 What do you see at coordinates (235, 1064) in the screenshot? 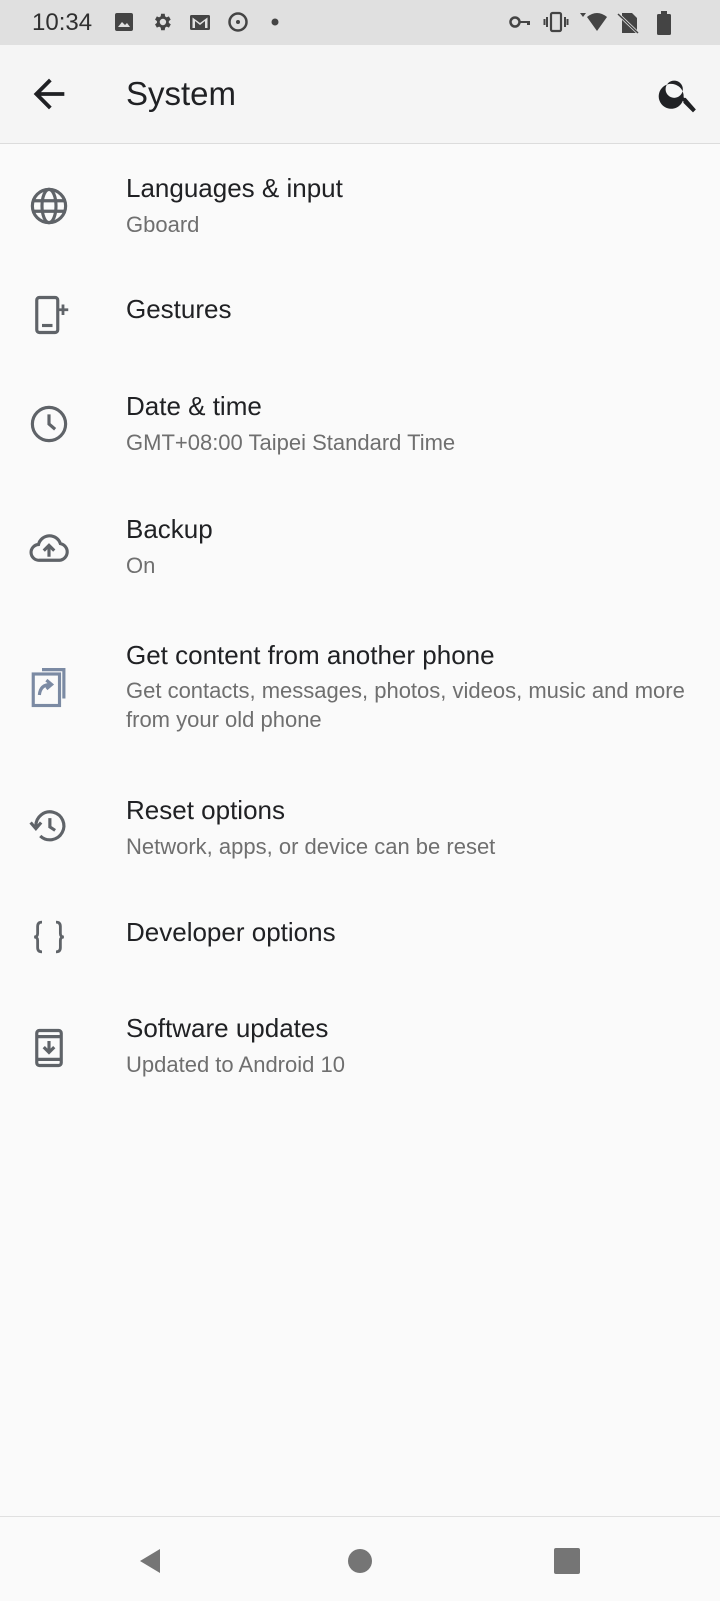
I see `row-subtitle: Updated to Android 10` at bounding box center [235, 1064].